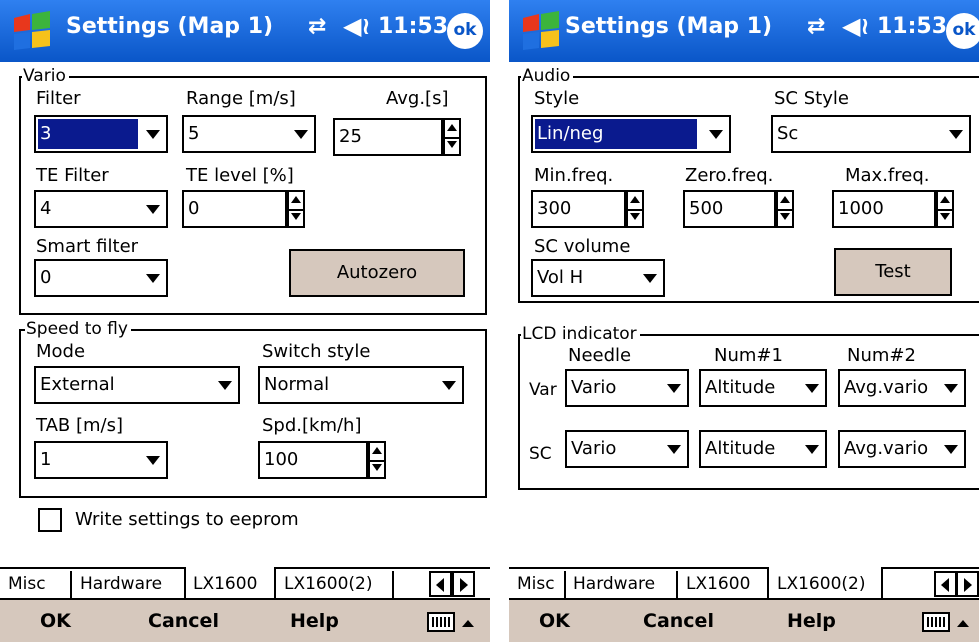  I want to click on smart-filter-select: 0, so click(101, 278).